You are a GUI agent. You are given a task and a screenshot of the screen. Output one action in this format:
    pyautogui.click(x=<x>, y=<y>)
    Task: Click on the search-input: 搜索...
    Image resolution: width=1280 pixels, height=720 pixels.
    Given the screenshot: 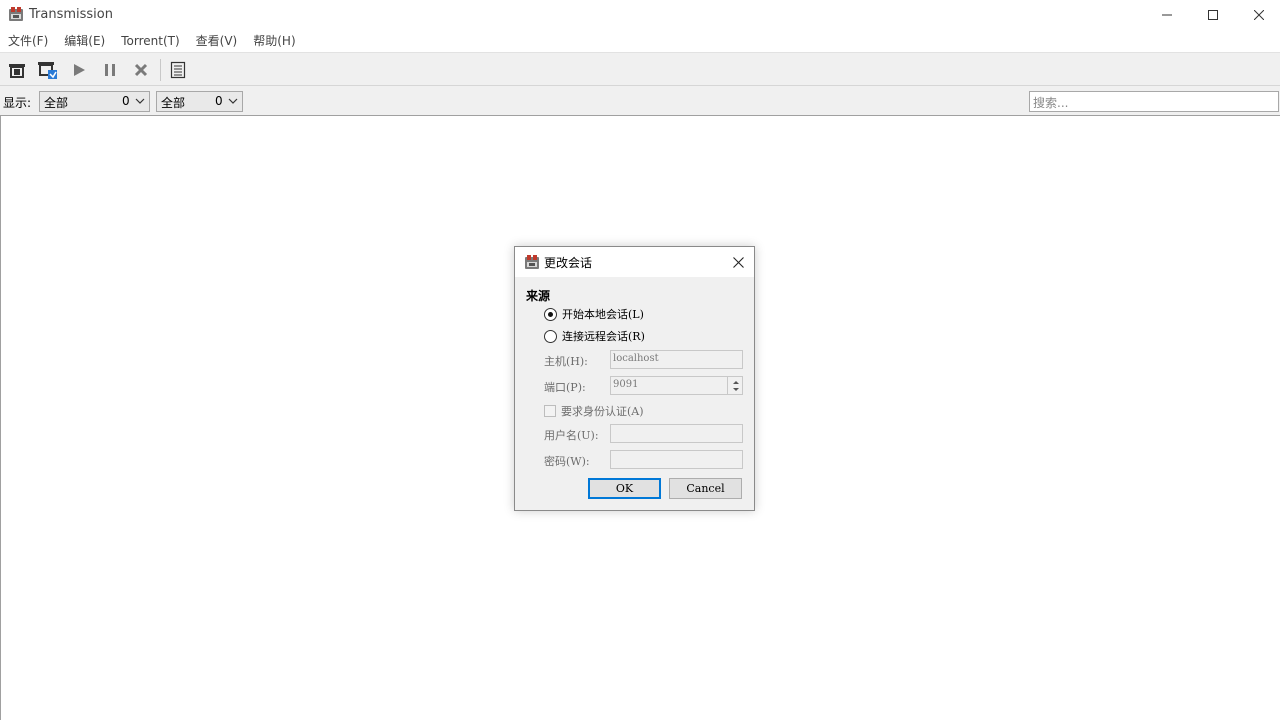 What is the action you would take?
    pyautogui.click(x=1154, y=101)
    